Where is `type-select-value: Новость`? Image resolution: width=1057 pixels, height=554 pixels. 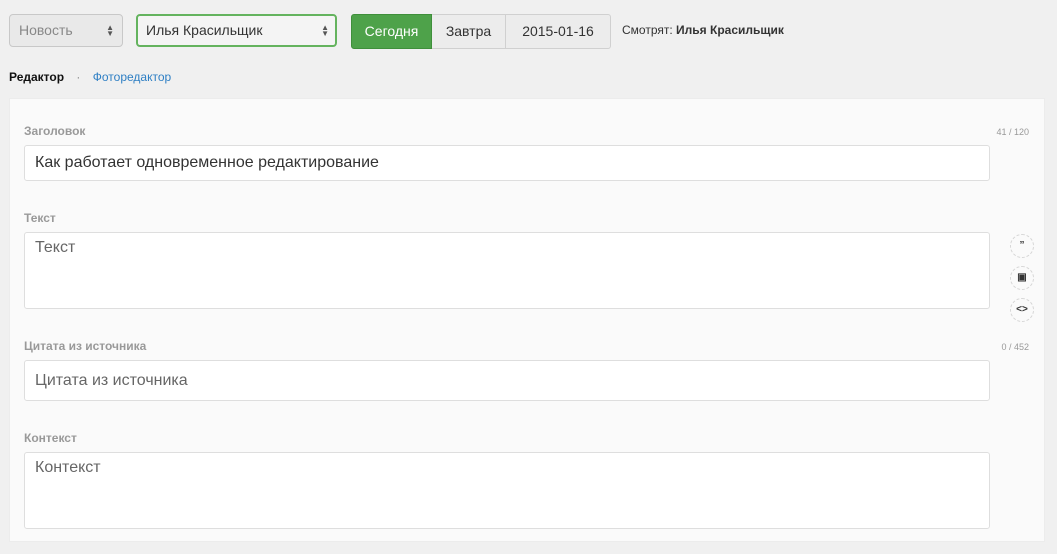
type-select-value: Новость is located at coordinates (46, 30).